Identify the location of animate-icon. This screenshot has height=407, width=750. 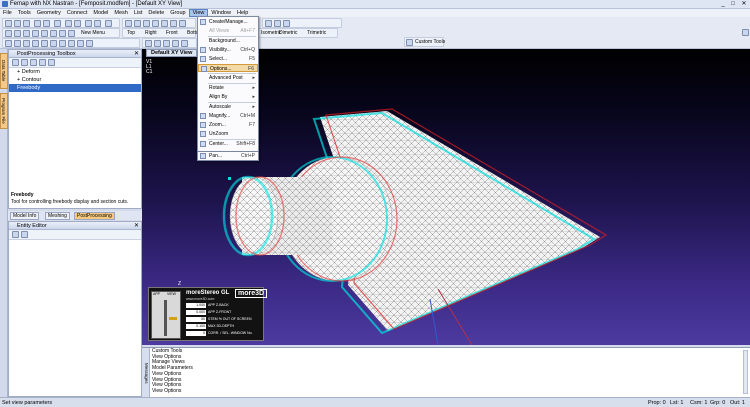
(80, 43).